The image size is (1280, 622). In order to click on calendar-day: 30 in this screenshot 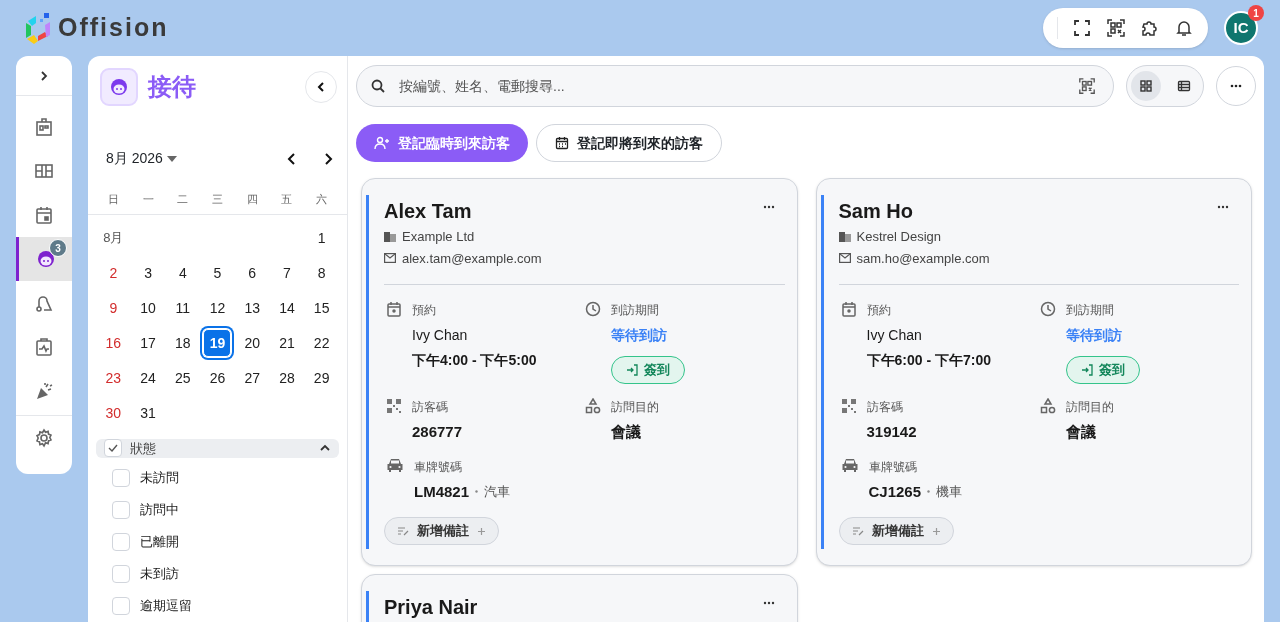, I will do `click(113, 413)`.